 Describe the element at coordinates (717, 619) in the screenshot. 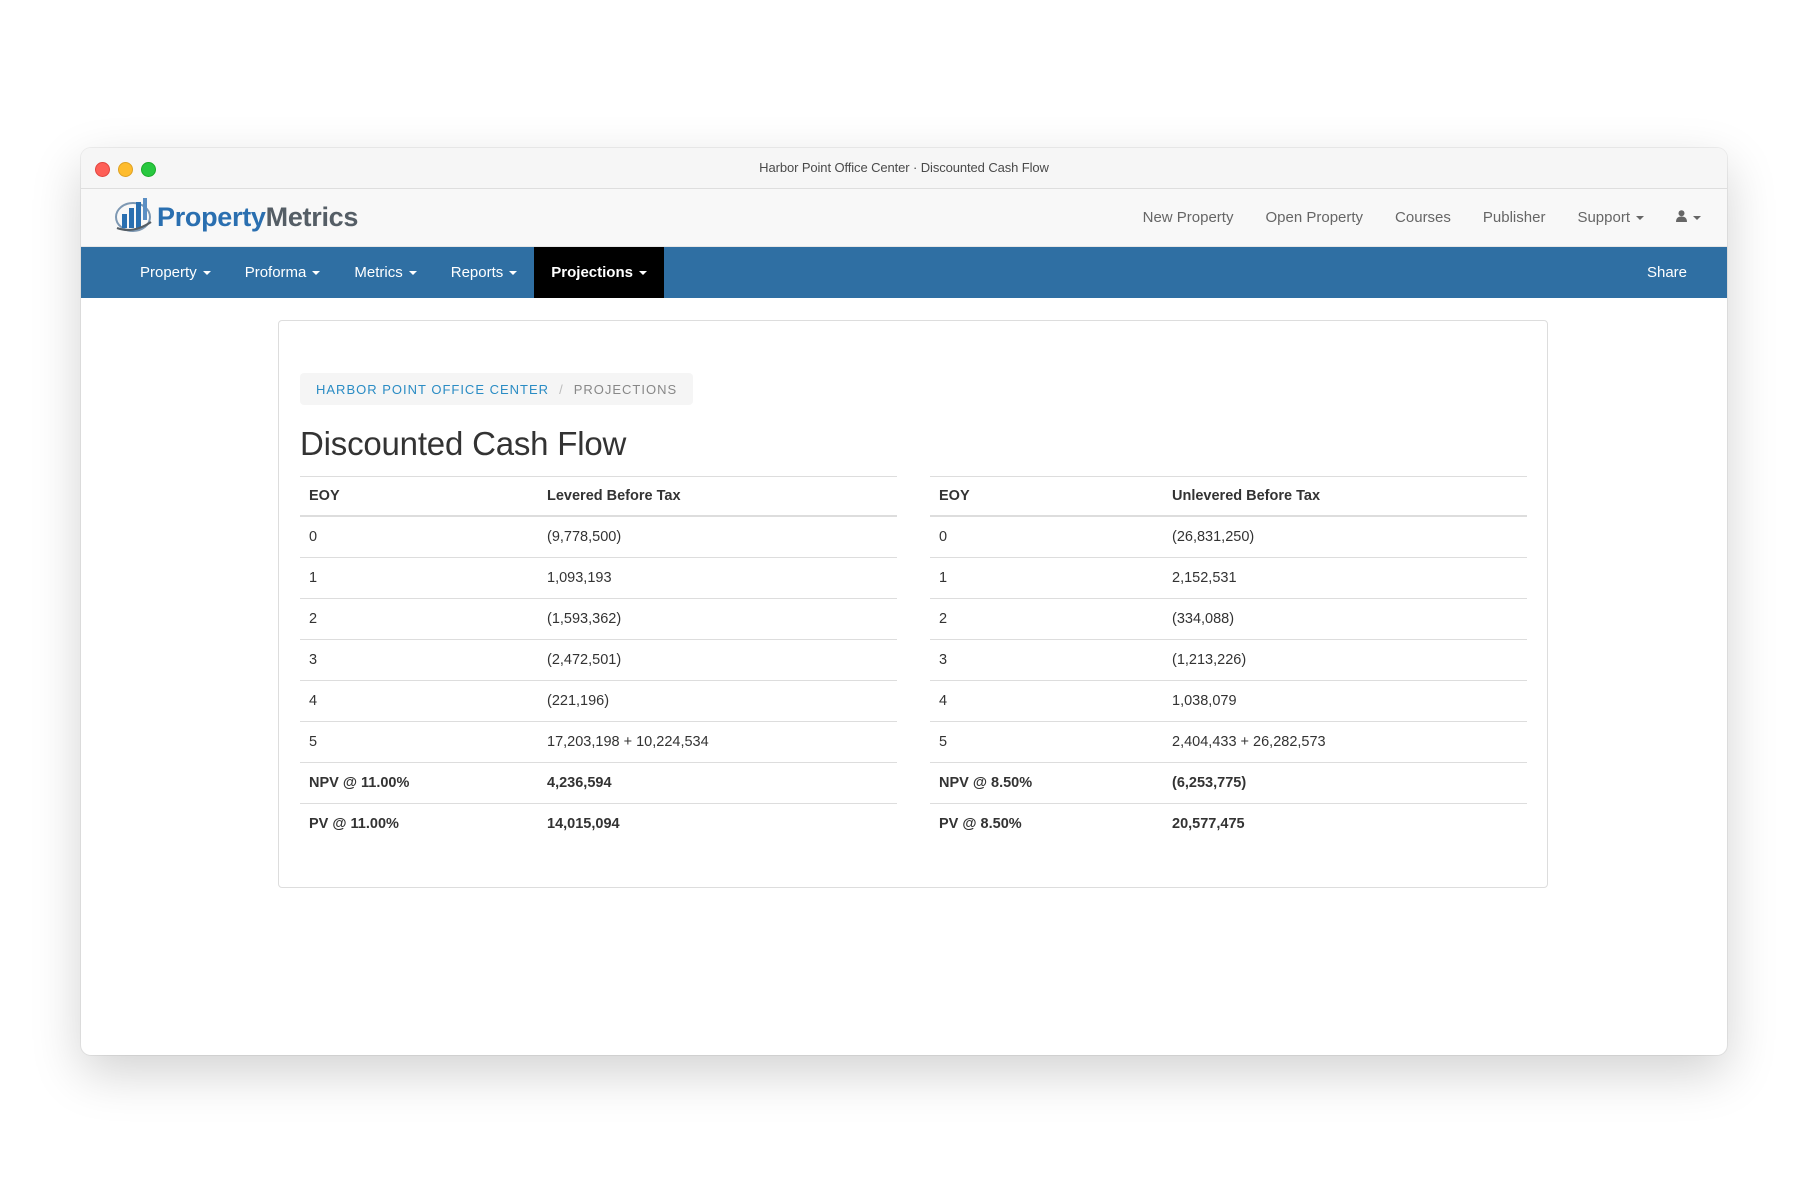

I see `value-cell: (1,593,362)` at that location.